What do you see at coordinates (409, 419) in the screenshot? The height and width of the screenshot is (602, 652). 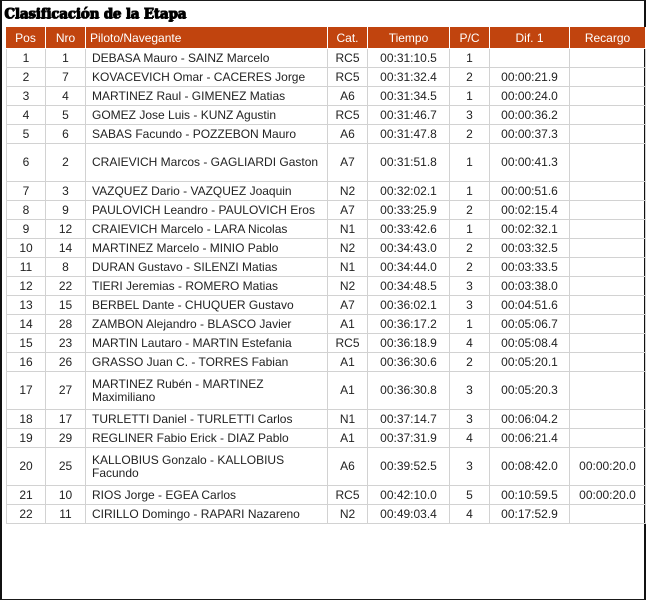 I see `cell-tiempo: 00:37:14.7` at bounding box center [409, 419].